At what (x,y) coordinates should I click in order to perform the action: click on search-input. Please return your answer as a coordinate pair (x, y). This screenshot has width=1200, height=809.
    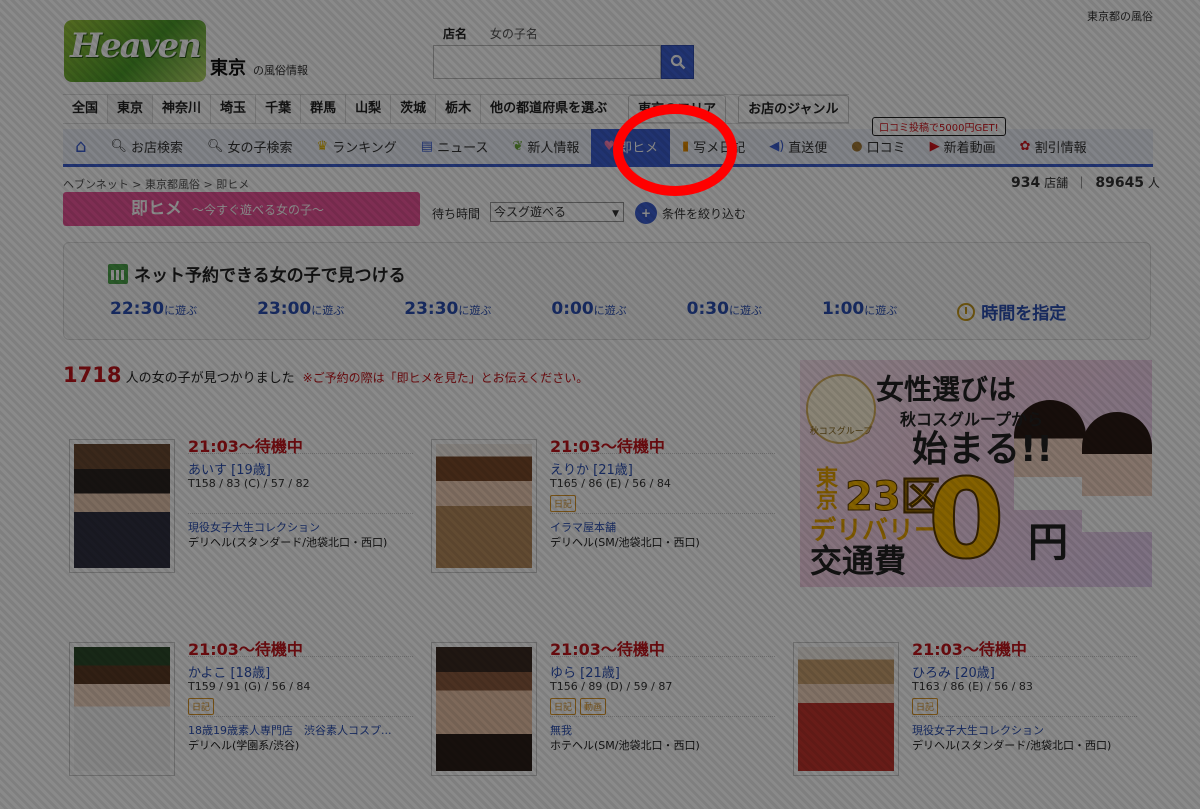
    Looking at the image, I should click on (547, 62).